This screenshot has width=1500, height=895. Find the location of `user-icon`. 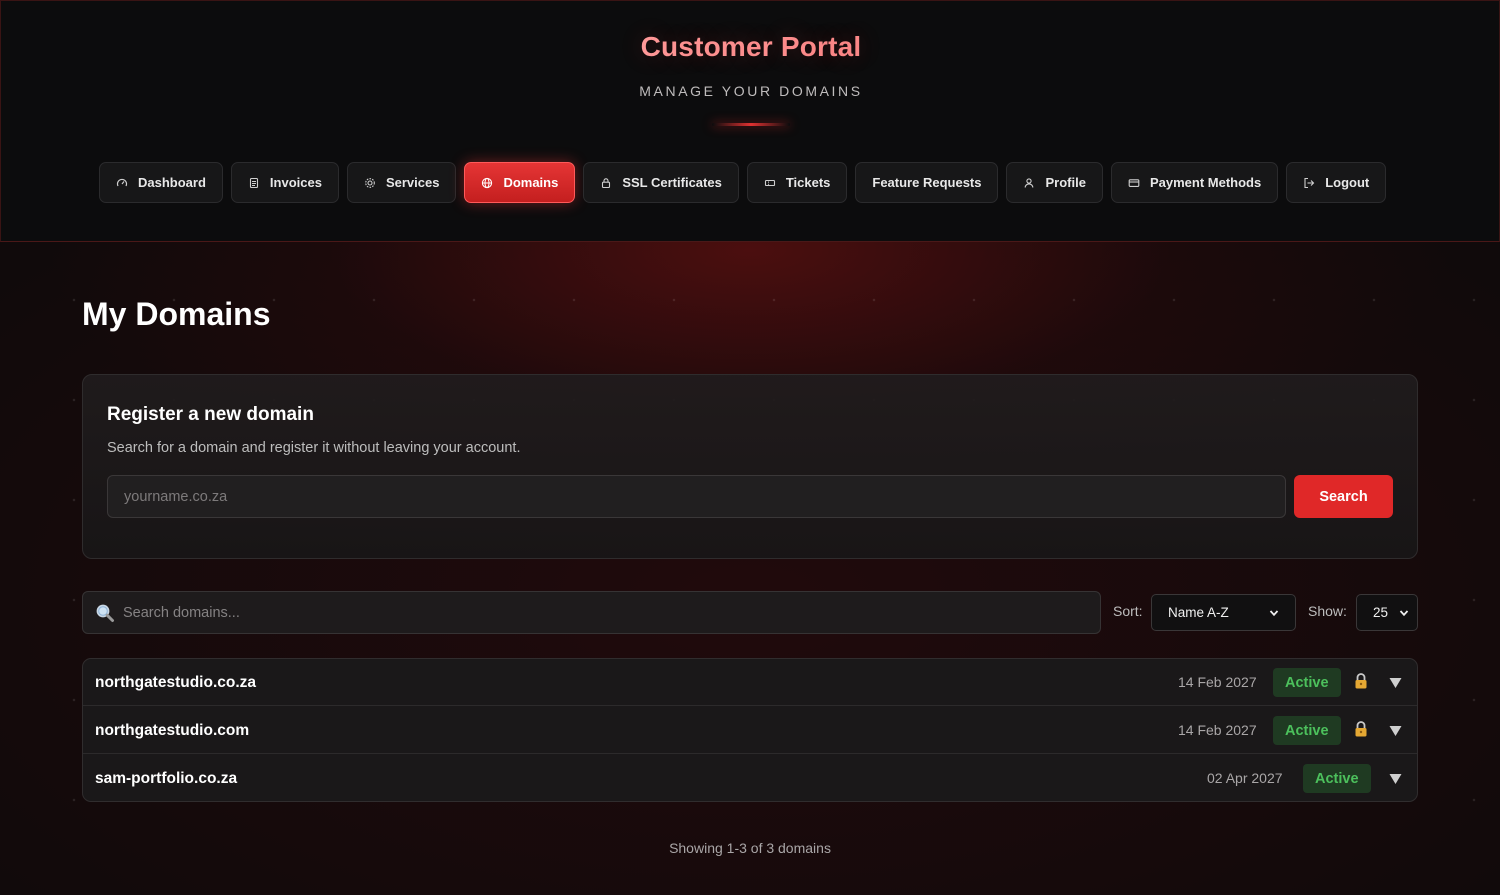

user-icon is located at coordinates (1029, 183).